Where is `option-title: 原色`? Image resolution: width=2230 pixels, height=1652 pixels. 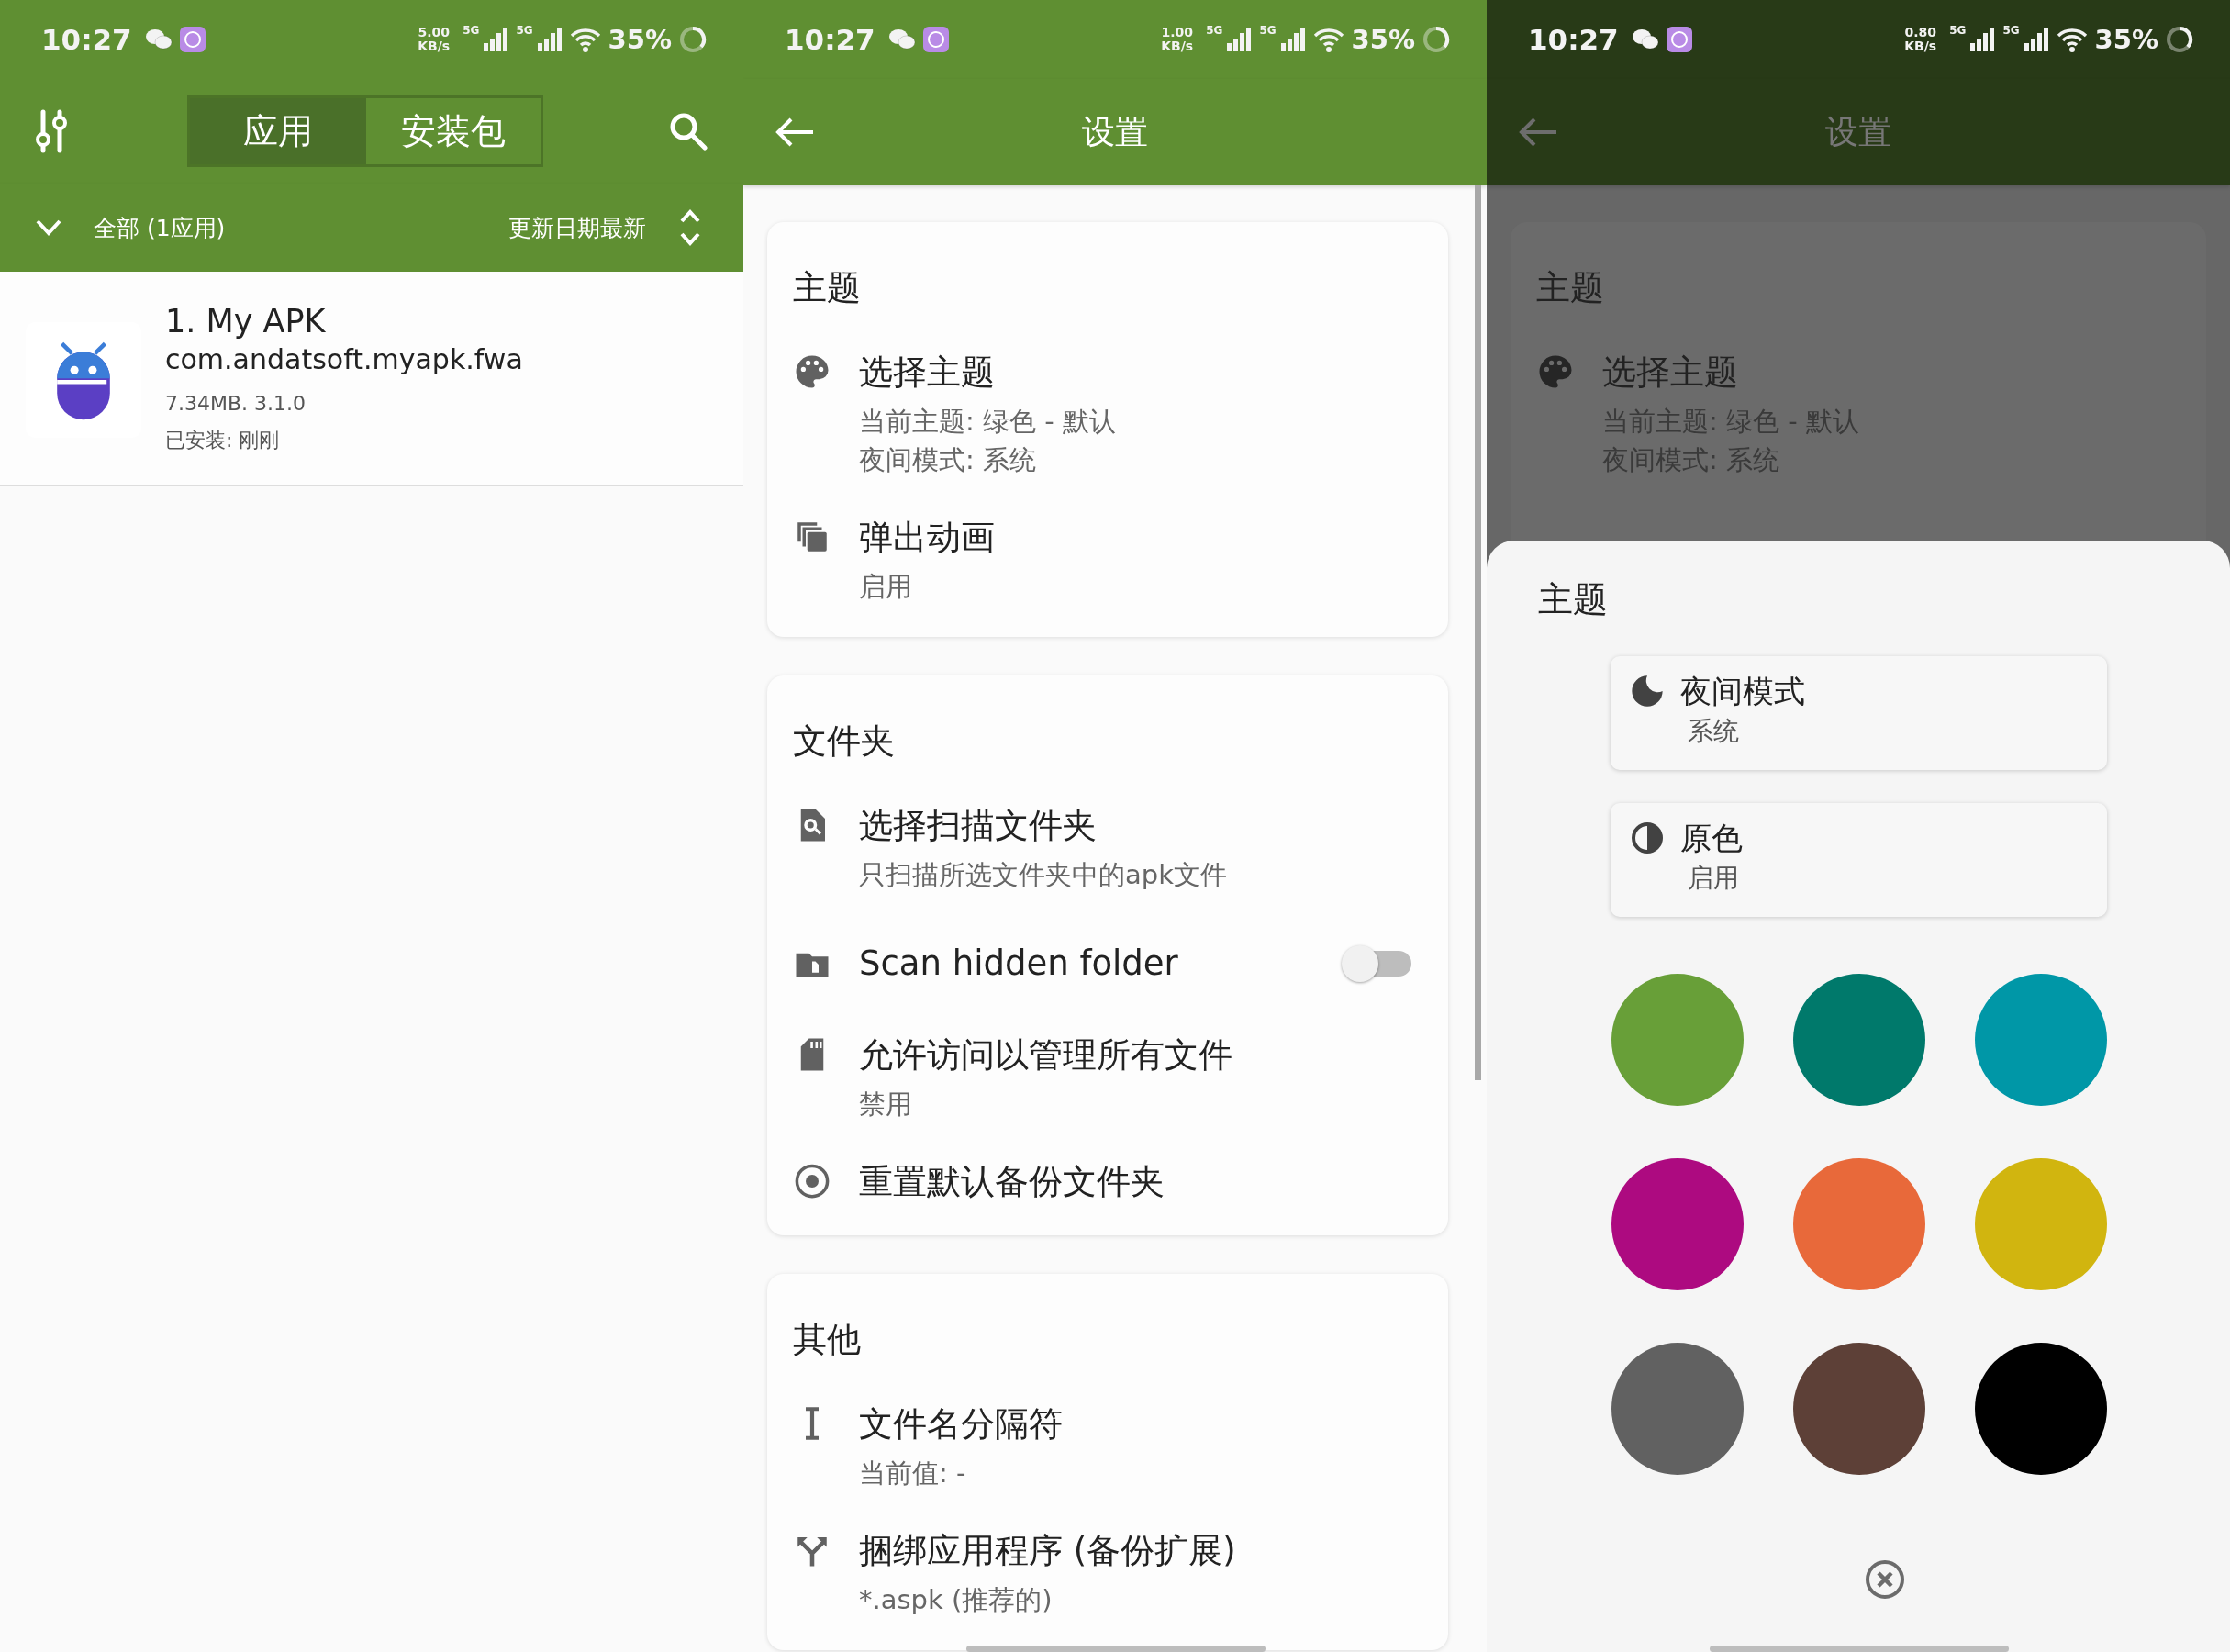
option-title: 原色 is located at coordinates (1711, 839).